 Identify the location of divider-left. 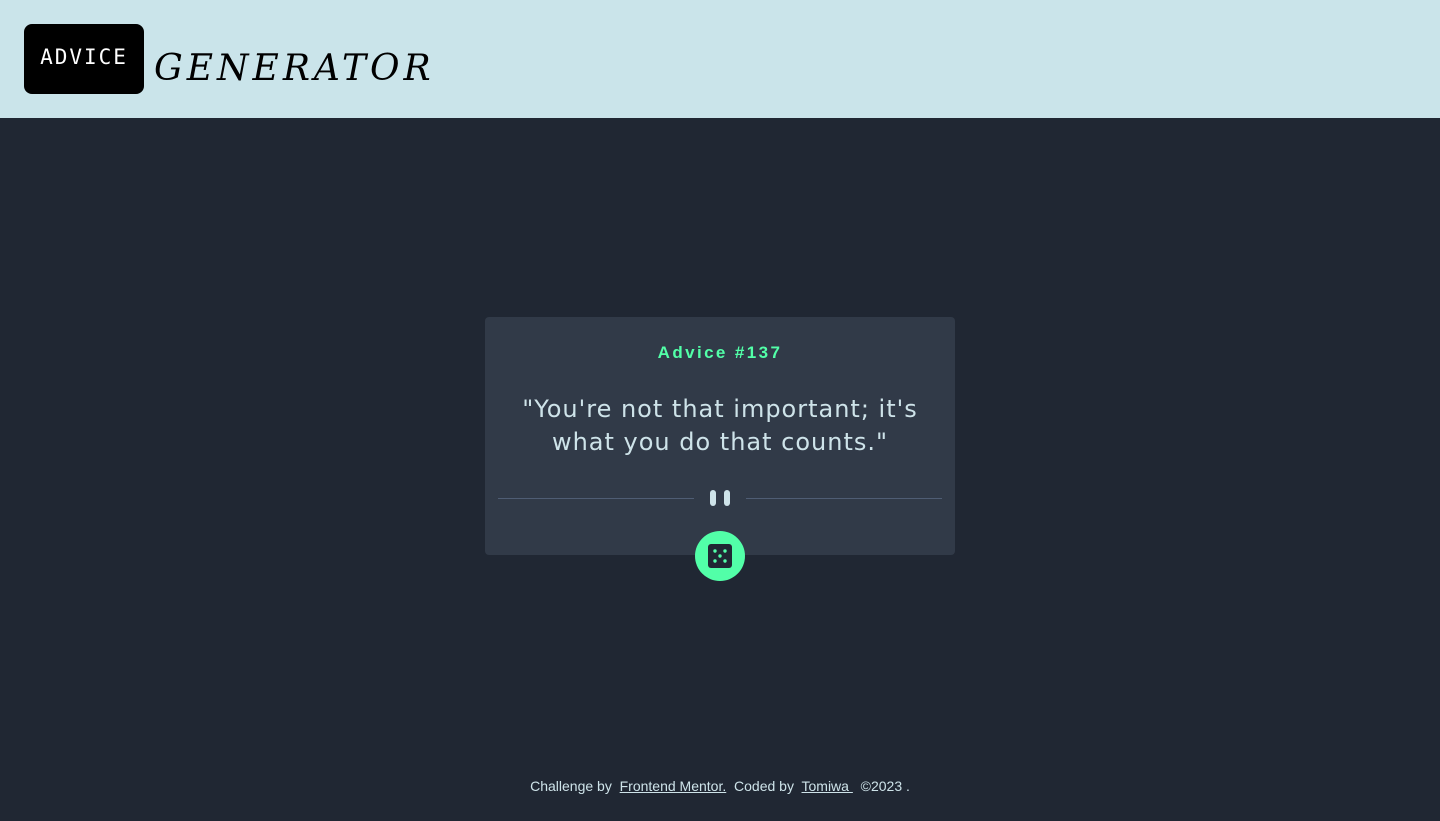
(596, 498).